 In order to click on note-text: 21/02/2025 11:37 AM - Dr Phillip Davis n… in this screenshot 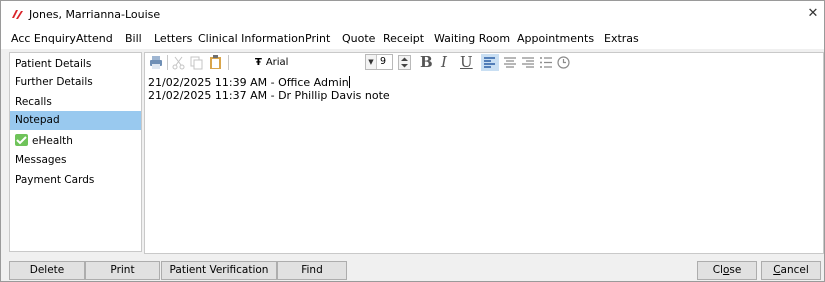, I will do `click(269, 95)`.